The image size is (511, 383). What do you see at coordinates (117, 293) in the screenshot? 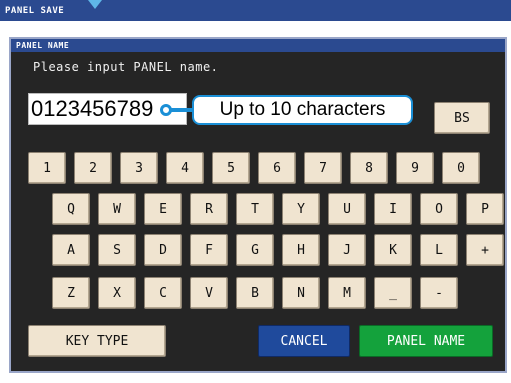
I see `key-x: X` at bounding box center [117, 293].